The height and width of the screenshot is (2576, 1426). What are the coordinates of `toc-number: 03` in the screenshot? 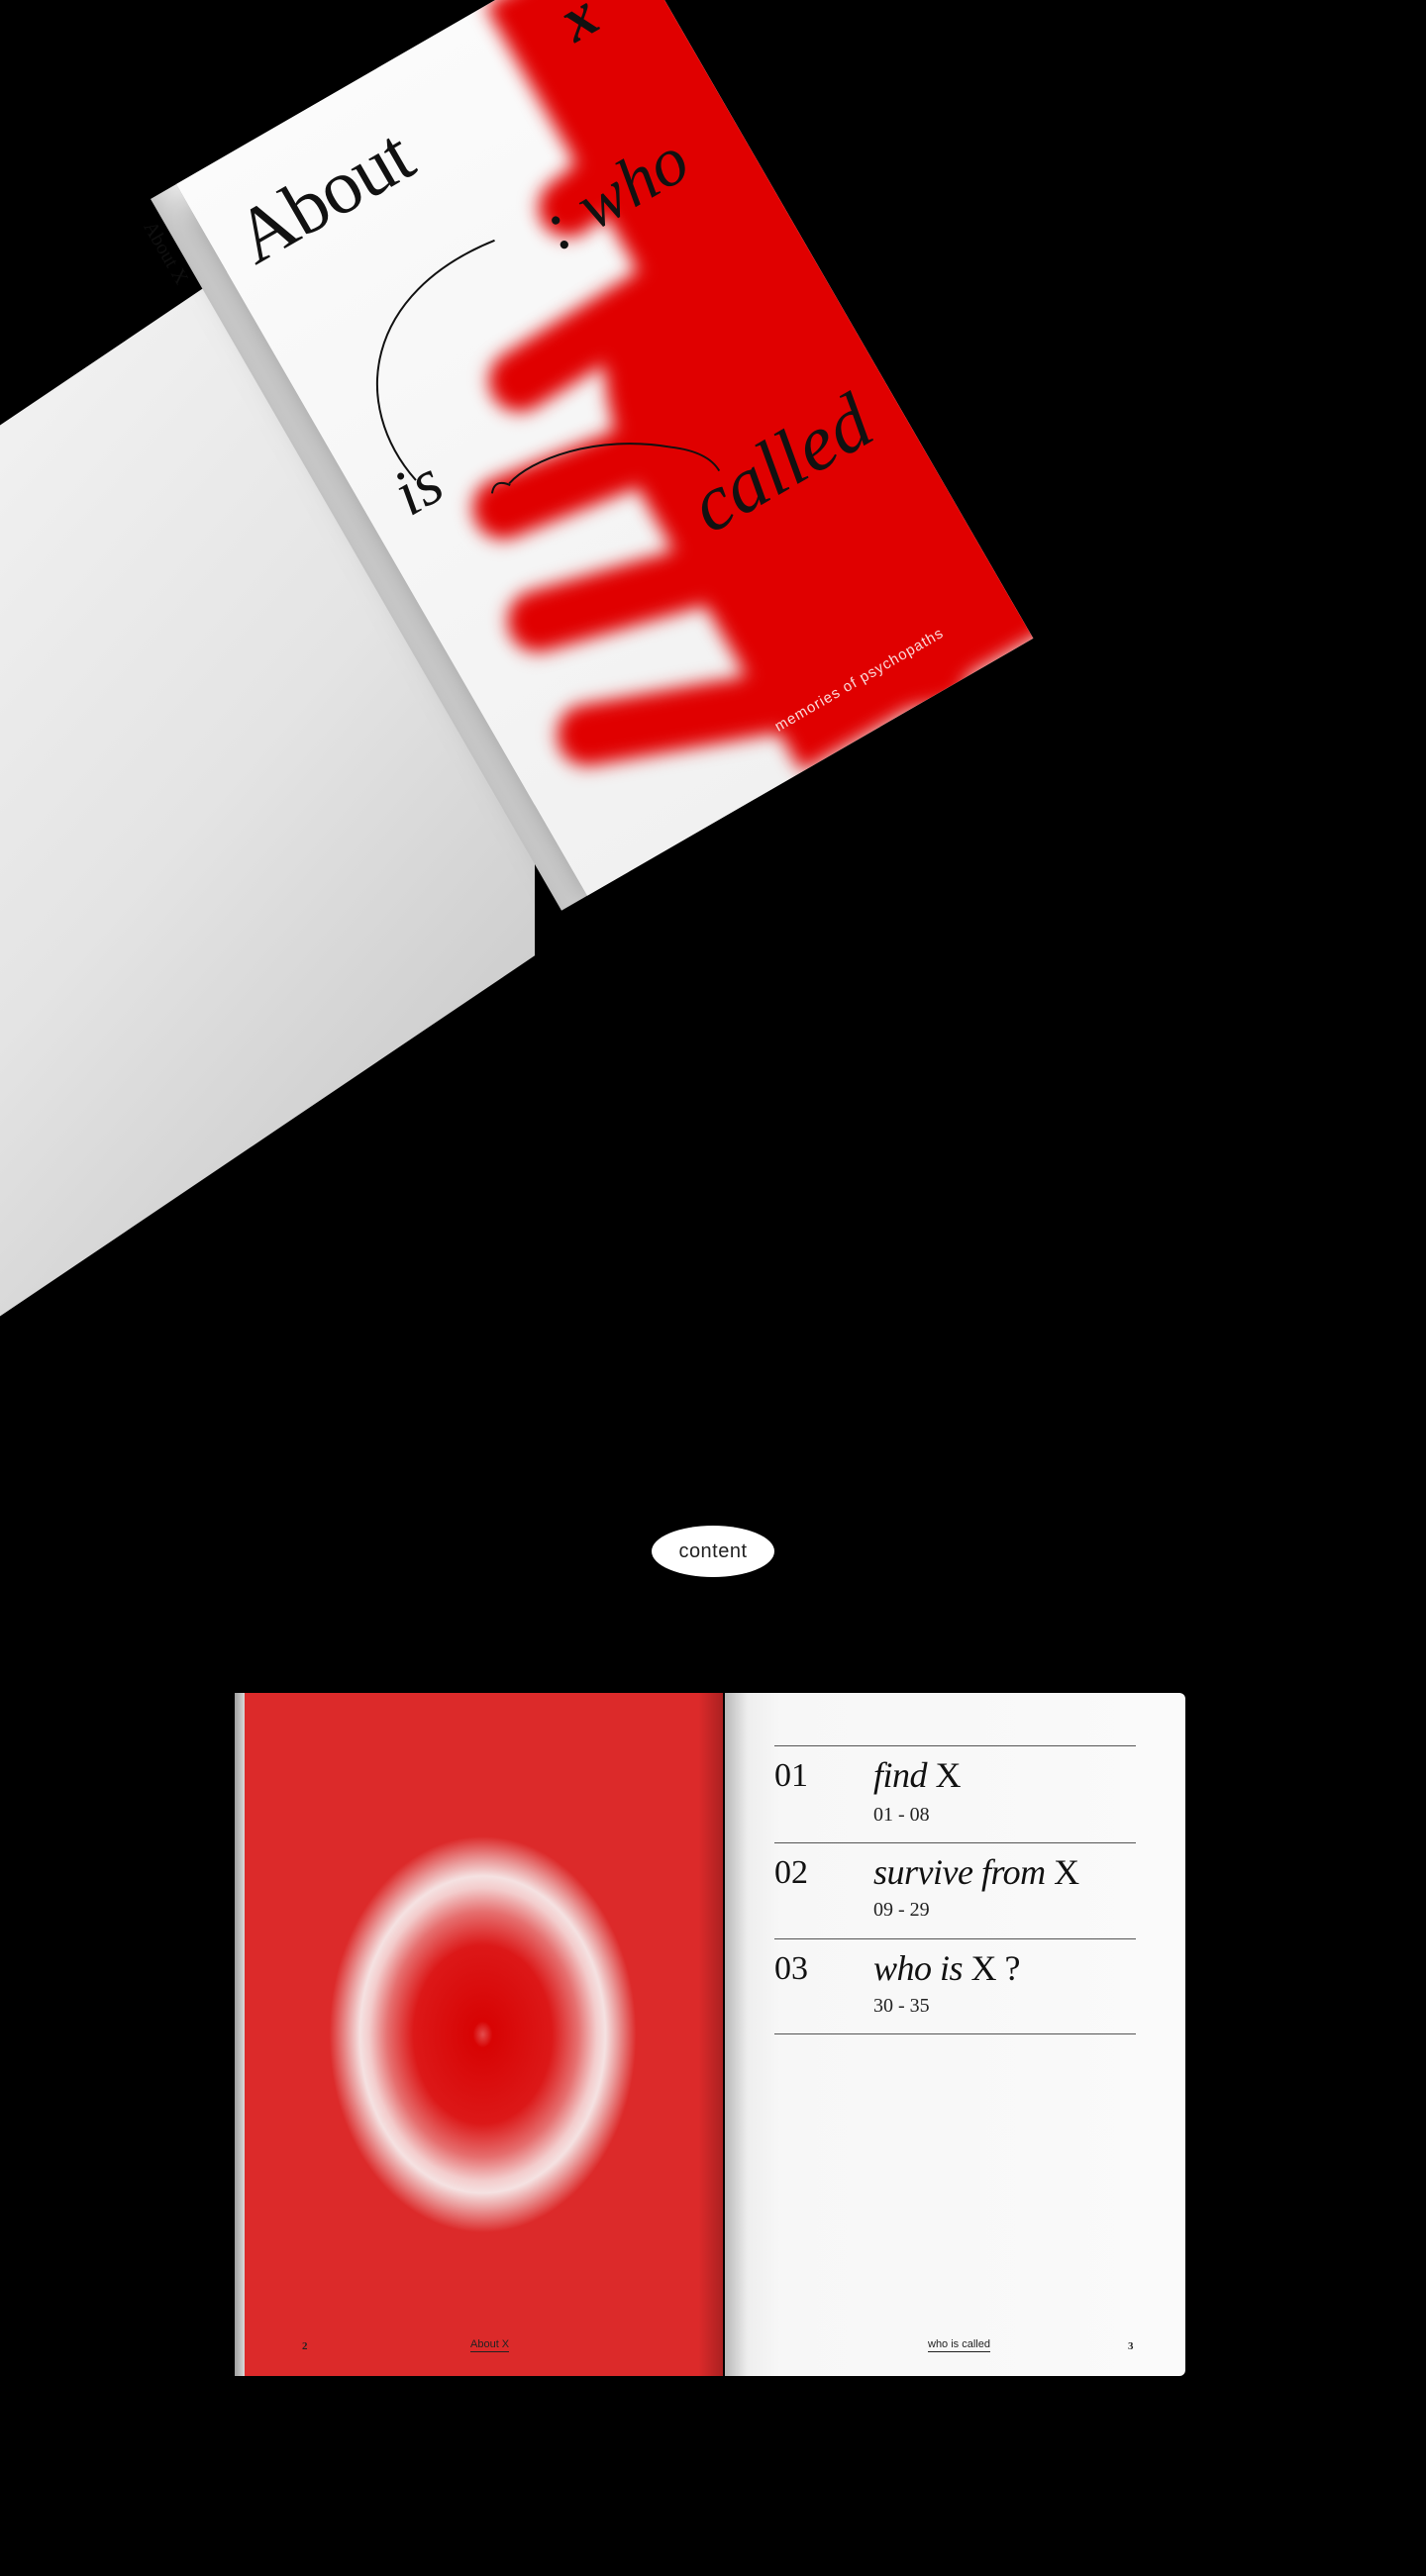 It's located at (791, 1969).